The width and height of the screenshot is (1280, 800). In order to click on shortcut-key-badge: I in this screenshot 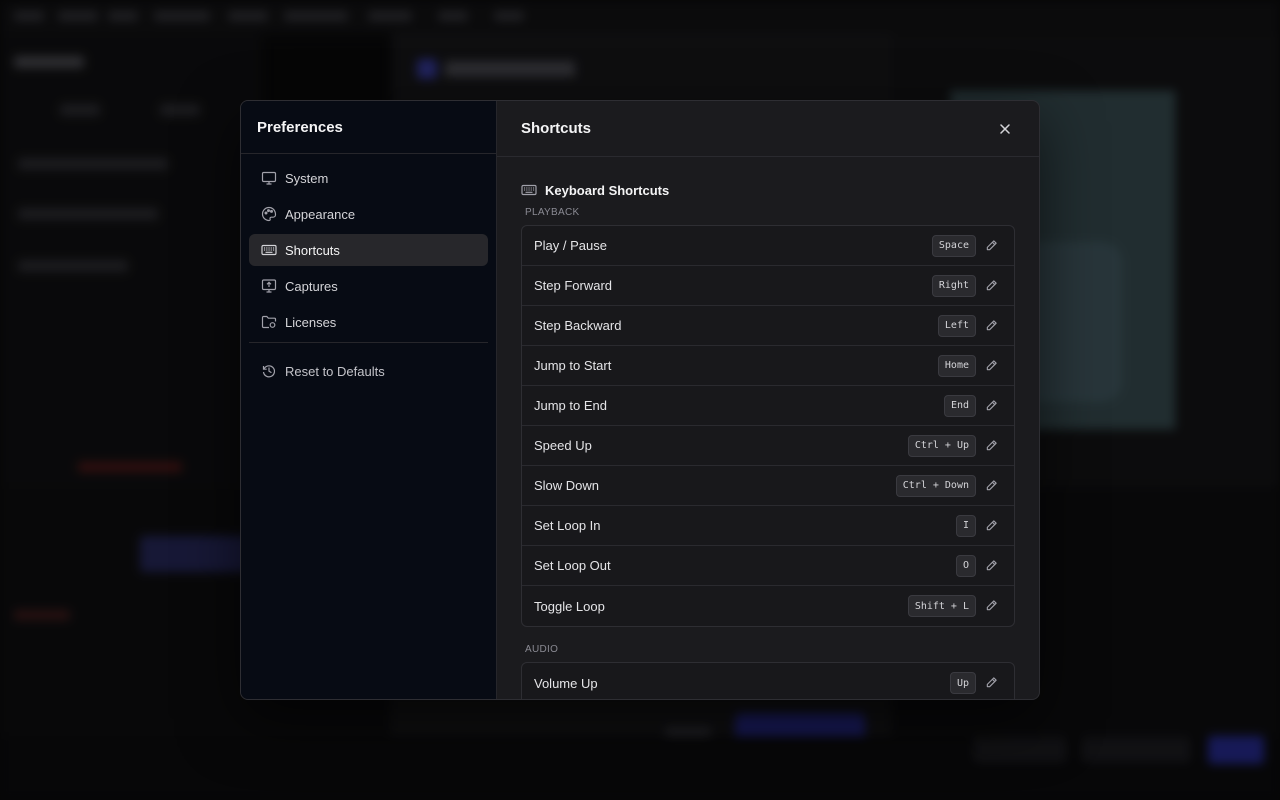, I will do `click(965, 525)`.